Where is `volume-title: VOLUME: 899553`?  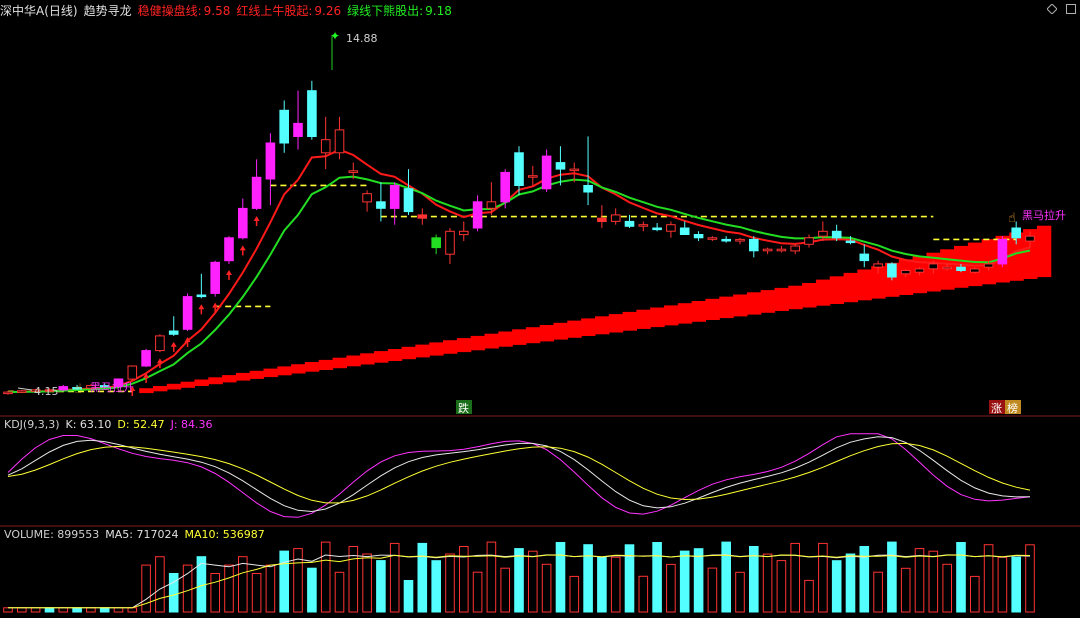 volume-title: VOLUME: 899553 is located at coordinates (51, 534).